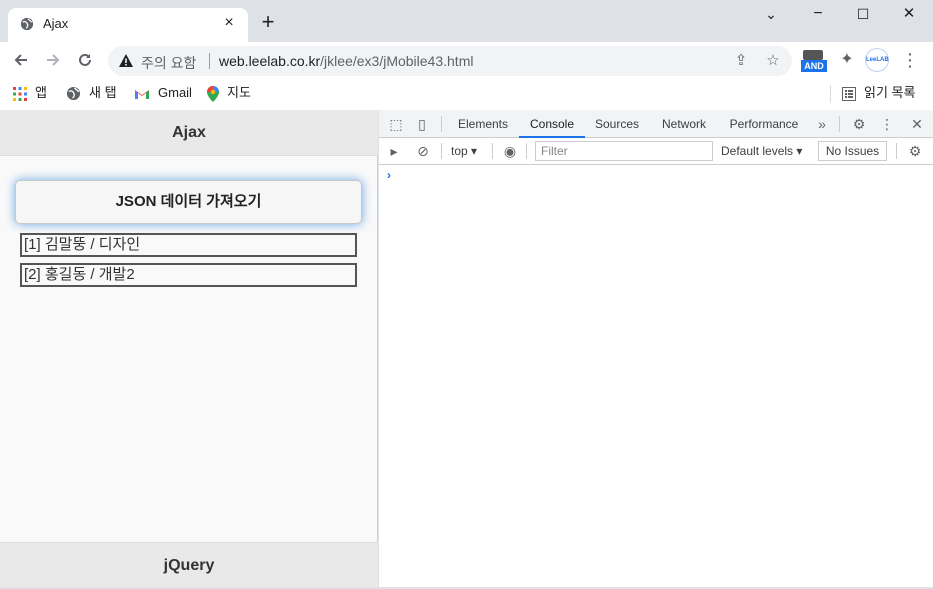 The height and width of the screenshot is (589, 933). Describe the element at coordinates (126, 61) in the screenshot. I see `warning-icon` at that location.